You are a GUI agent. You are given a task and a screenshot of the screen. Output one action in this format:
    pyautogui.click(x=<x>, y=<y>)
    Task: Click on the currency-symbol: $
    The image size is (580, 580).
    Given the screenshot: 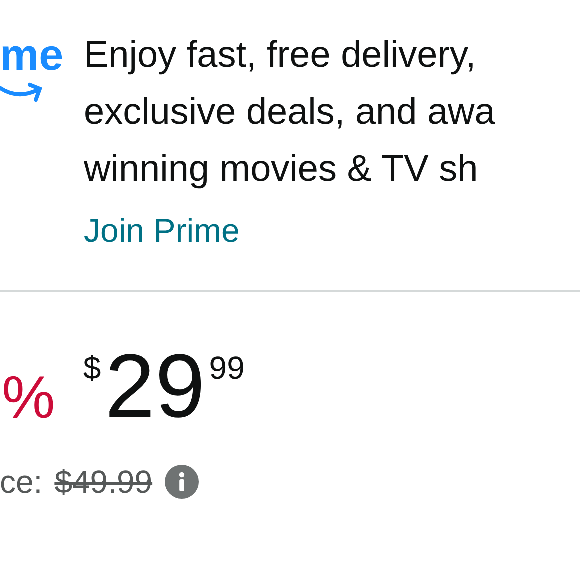 What is the action you would take?
    pyautogui.click(x=92, y=368)
    